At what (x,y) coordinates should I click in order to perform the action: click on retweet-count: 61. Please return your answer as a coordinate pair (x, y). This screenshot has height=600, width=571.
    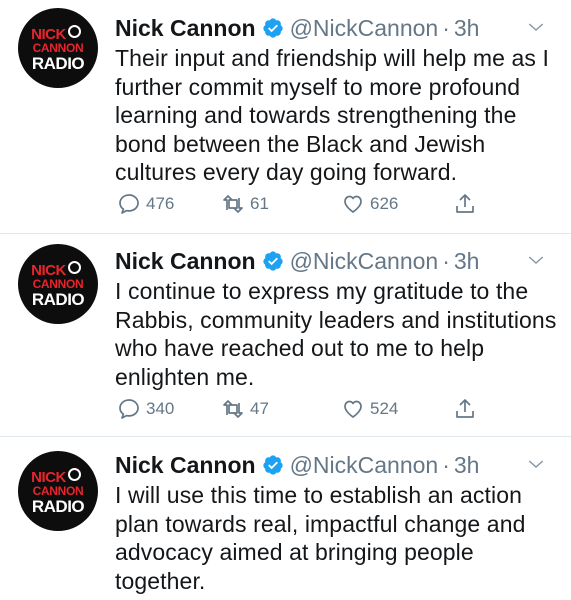
    Looking at the image, I should click on (259, 203).